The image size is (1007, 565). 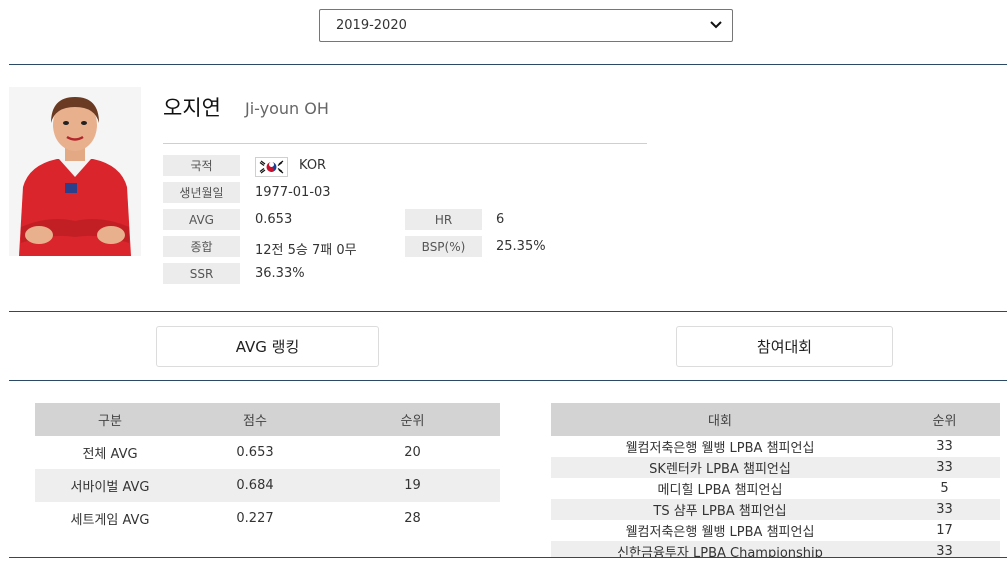 What do you see at coordinates (201, 246) in the screenshot?
I see `record-label: 종합` at bounding box center [201, 246].